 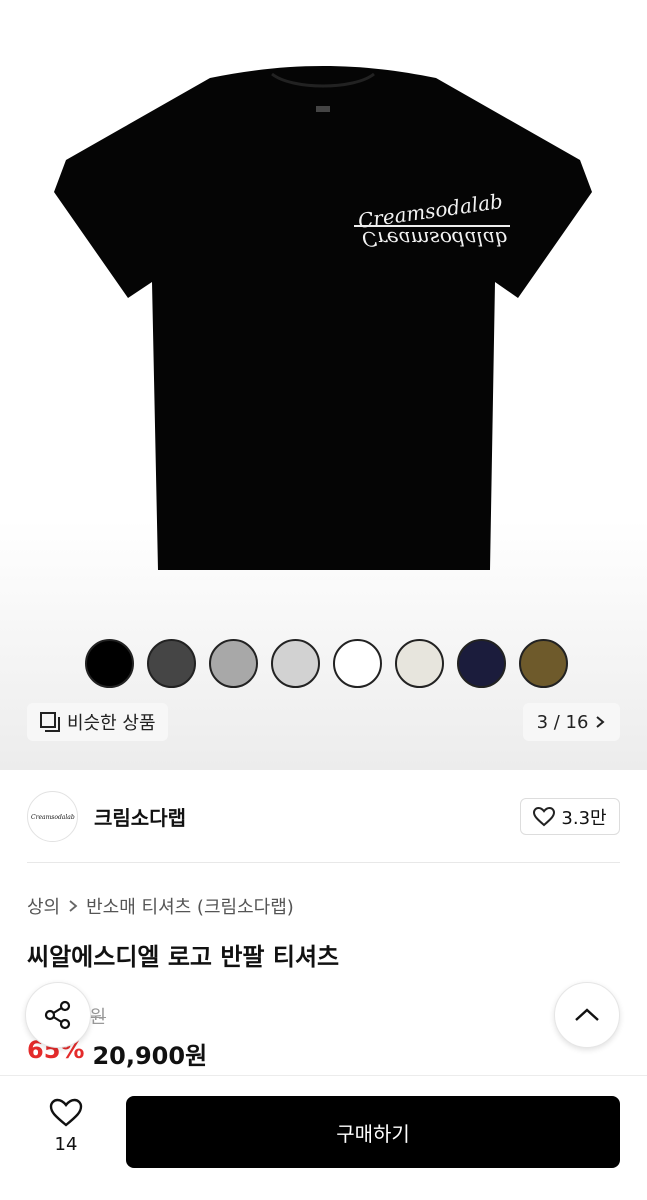 What do you see at coordinates (109, 663) in the screenshot?
I see `color-swatch-black` at bounding box center [109, 663].